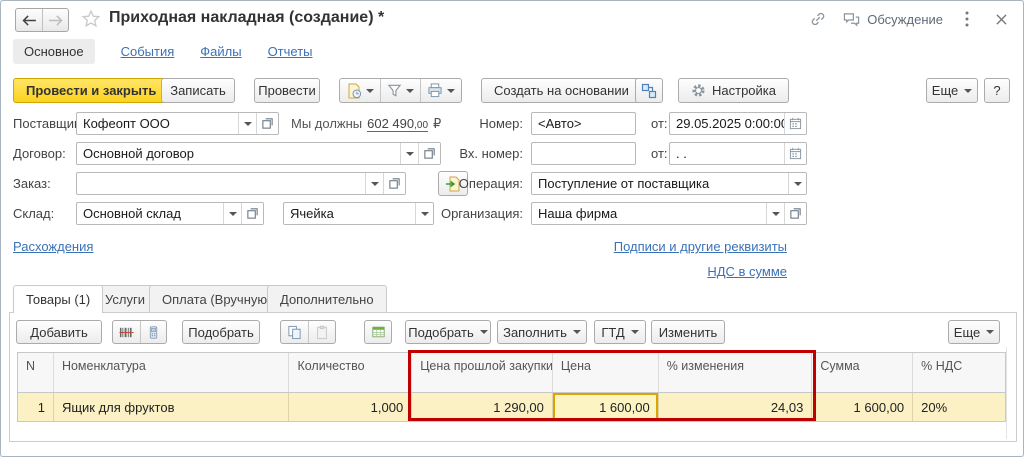 This screenshot has width=1024, height=457. Describe the element at coordinates (217, 298) in the screenshot. I see `tab-payment: Оплата (Вручную)` at that location.